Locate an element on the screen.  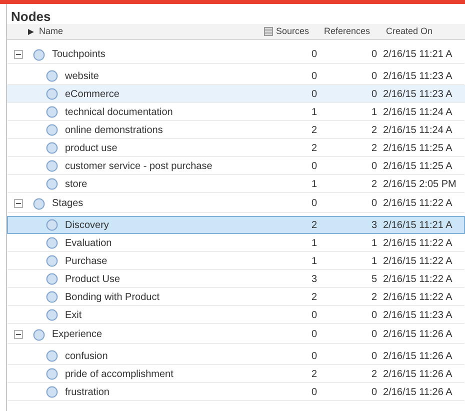
tree-row: Evaluation 1 1 2/16/15 11:22 A is located at coordinates (236, 243).